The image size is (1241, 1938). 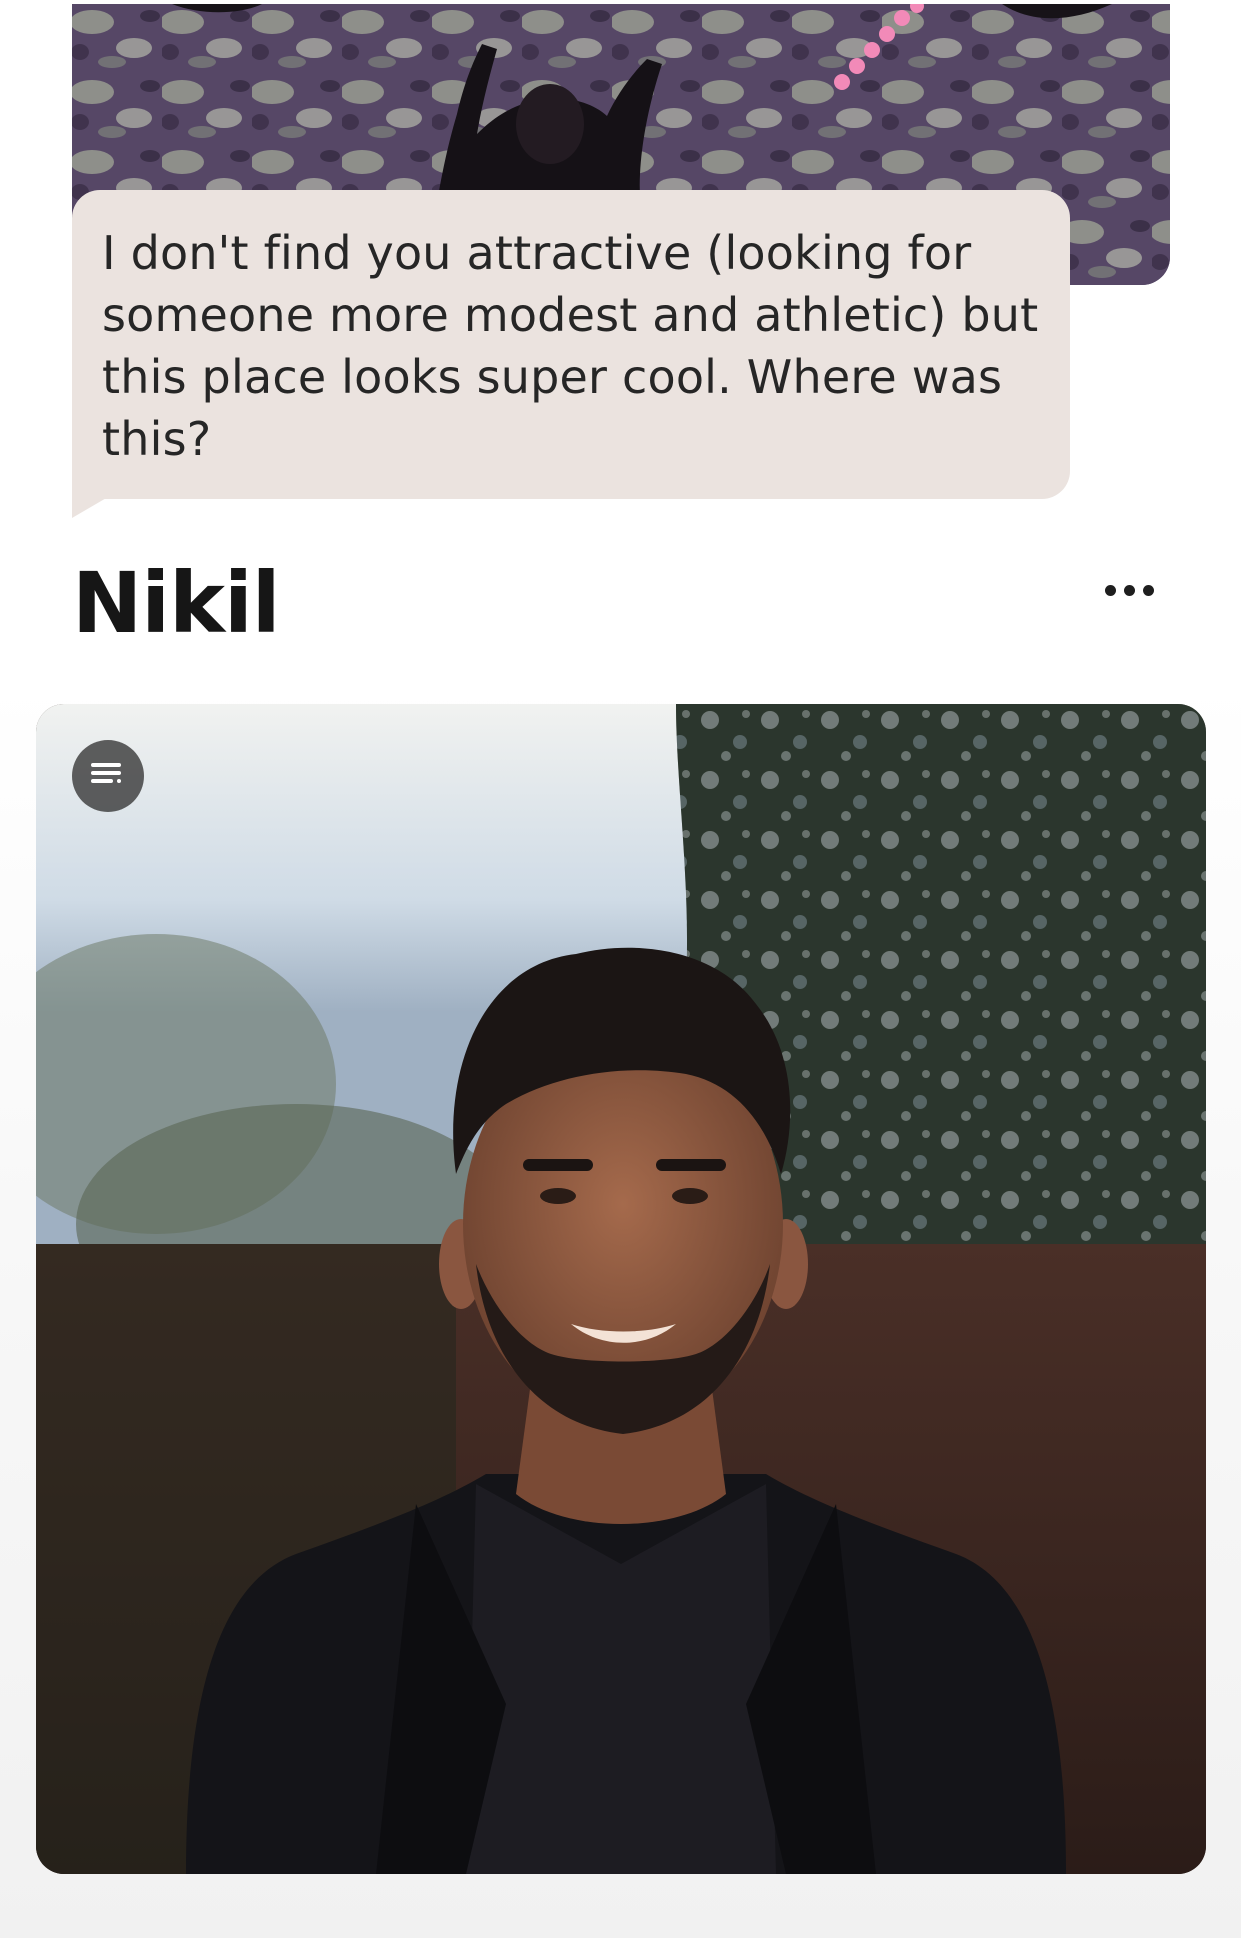 What do you see at coordinates (1110, 590) in the screenshot?
I see `more-horizontal-icon` at bounding box center [1110, 590].